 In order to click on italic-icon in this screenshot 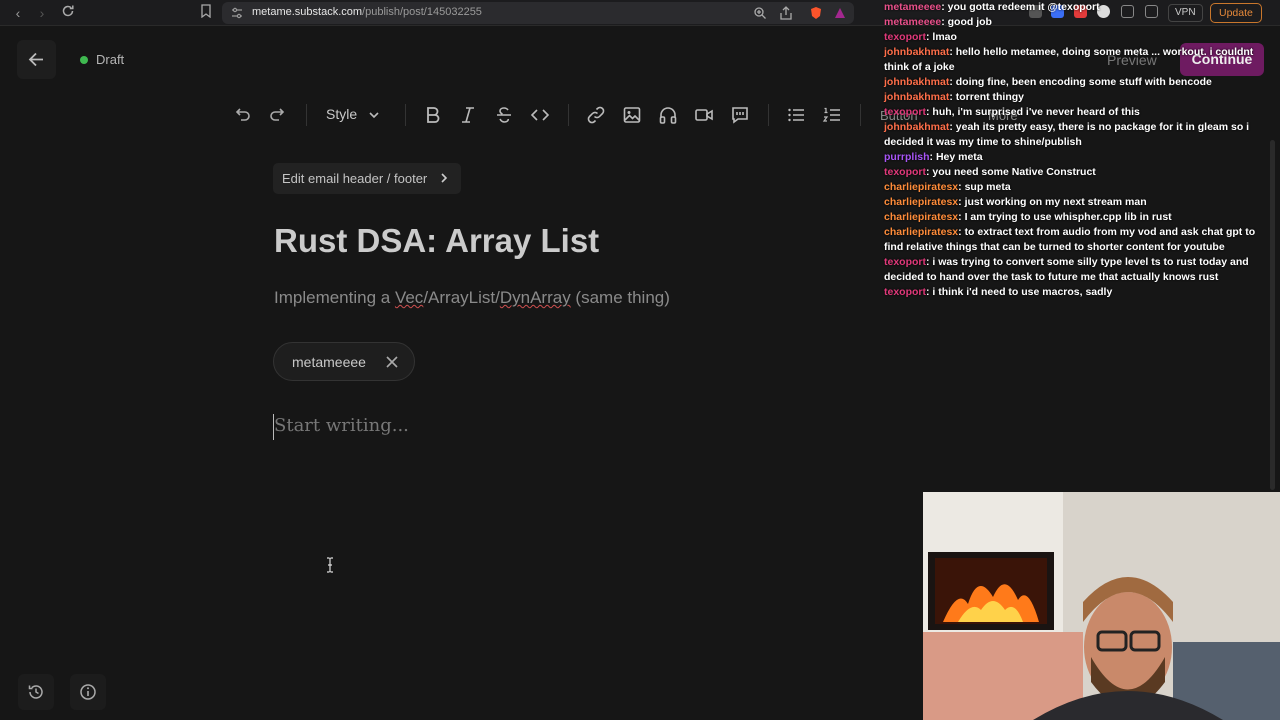, I will do `click(468, 115)`.